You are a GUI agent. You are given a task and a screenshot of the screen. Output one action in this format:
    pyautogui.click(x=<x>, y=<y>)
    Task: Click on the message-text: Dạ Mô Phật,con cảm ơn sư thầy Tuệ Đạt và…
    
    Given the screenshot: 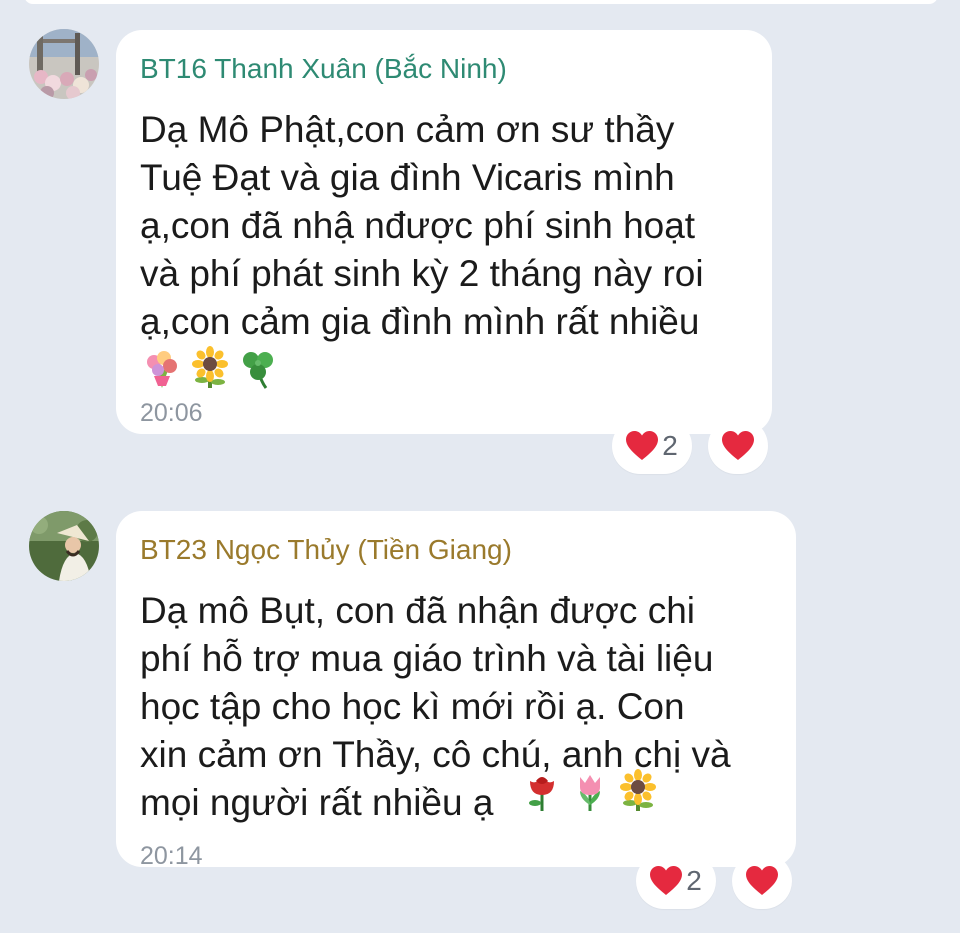 What is the action you would take?
    pyautogui.click(x=422, y=225)
    